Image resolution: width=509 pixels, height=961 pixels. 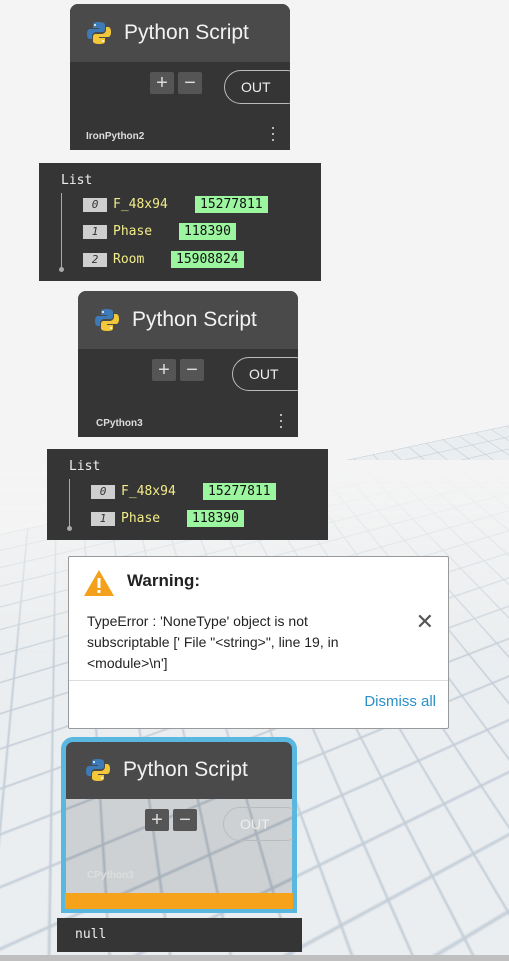 What do you see at coordinates (258, 680) in the screenshot?
I see `divider` at bounding box center [258, 680].